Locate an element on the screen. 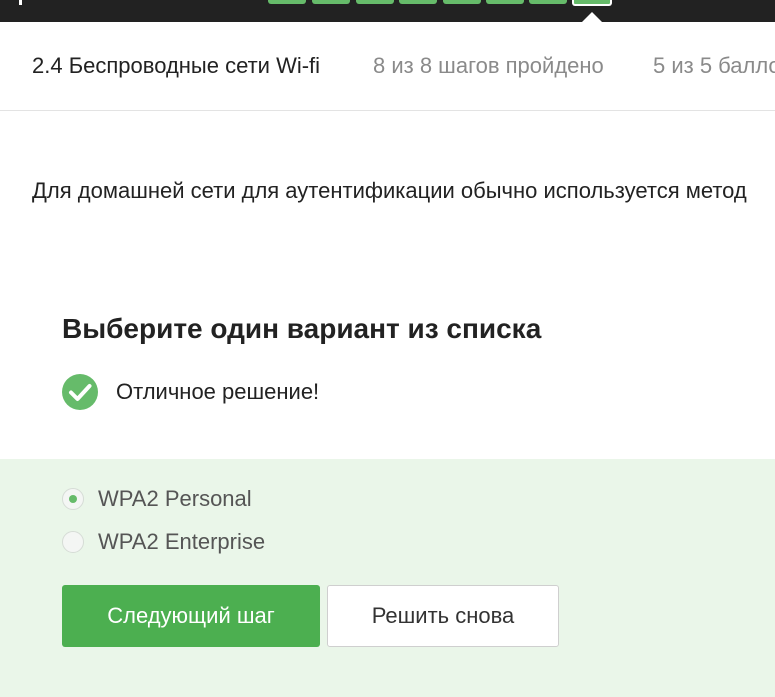  menu-edge-icon is located at coordinates (20, 2).